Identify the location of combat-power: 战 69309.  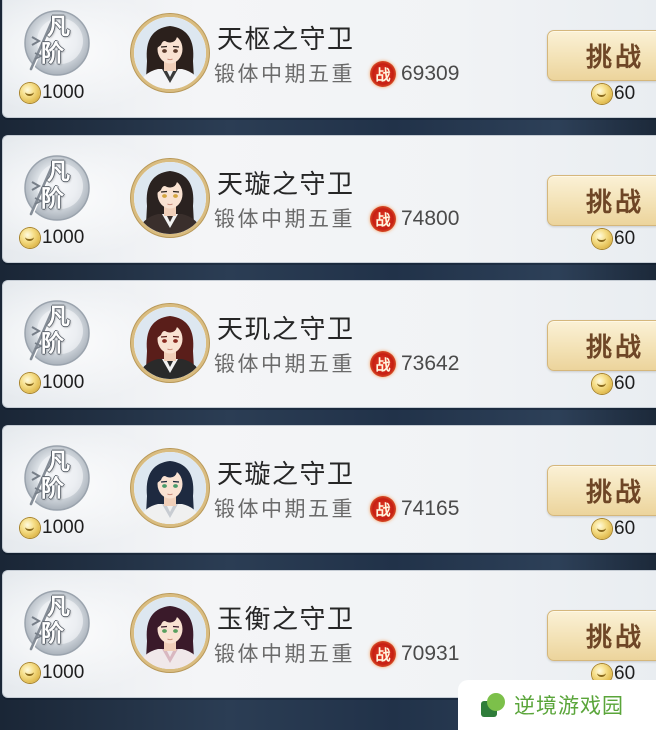
(414, 74).